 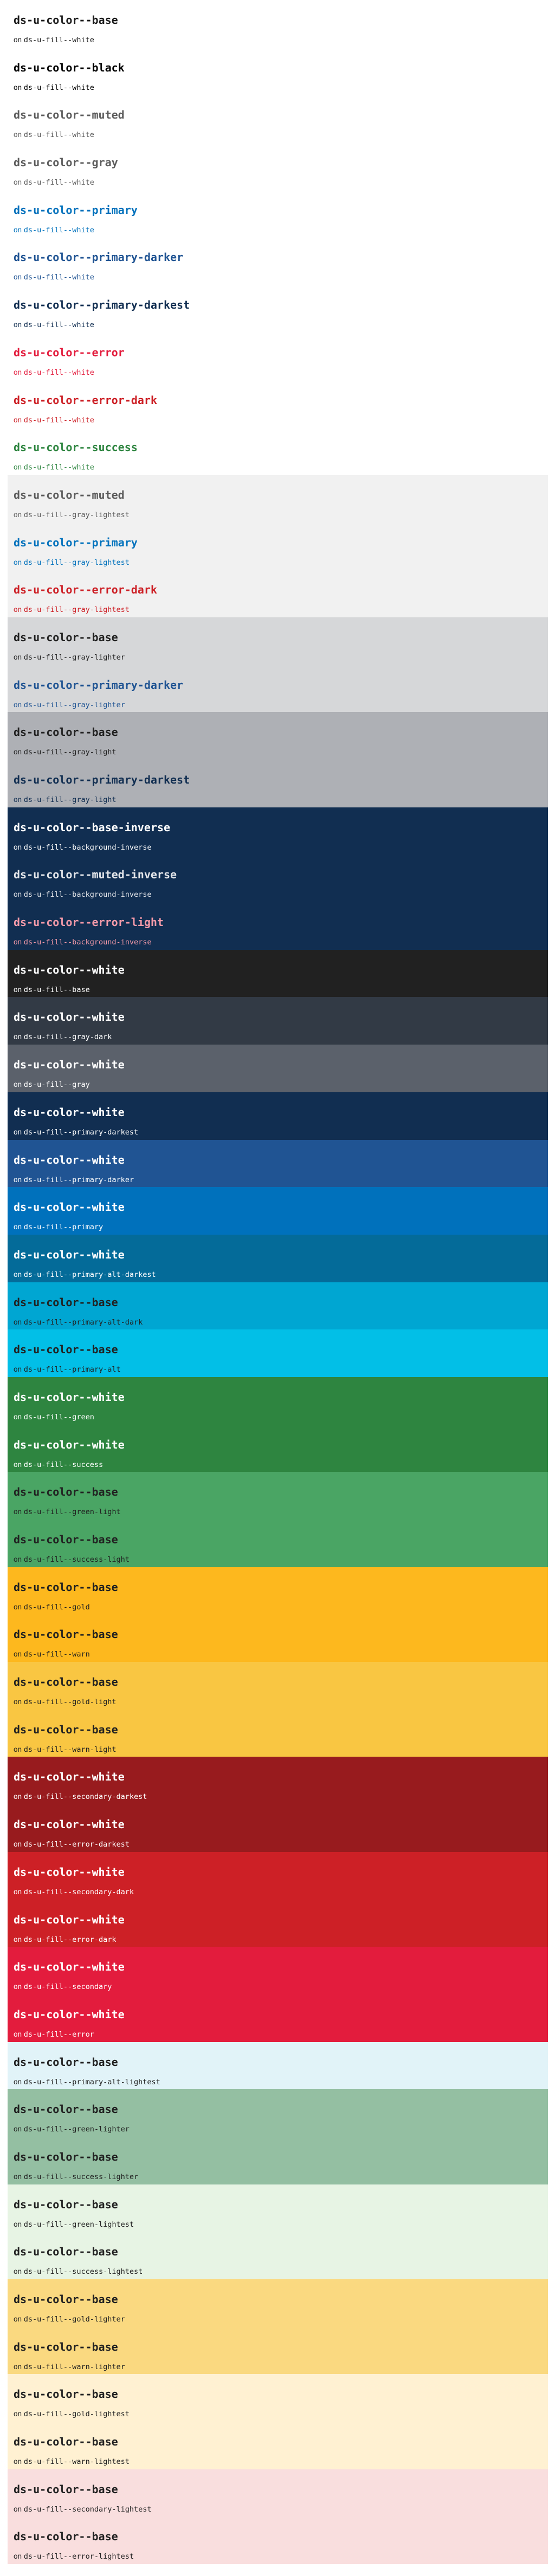 What do you see at coordinates (69, 2367) in the screenshot?
I see `fill-class-caption: on ds-u-fill--warn-lighter` at bounding box center [69, 2367].